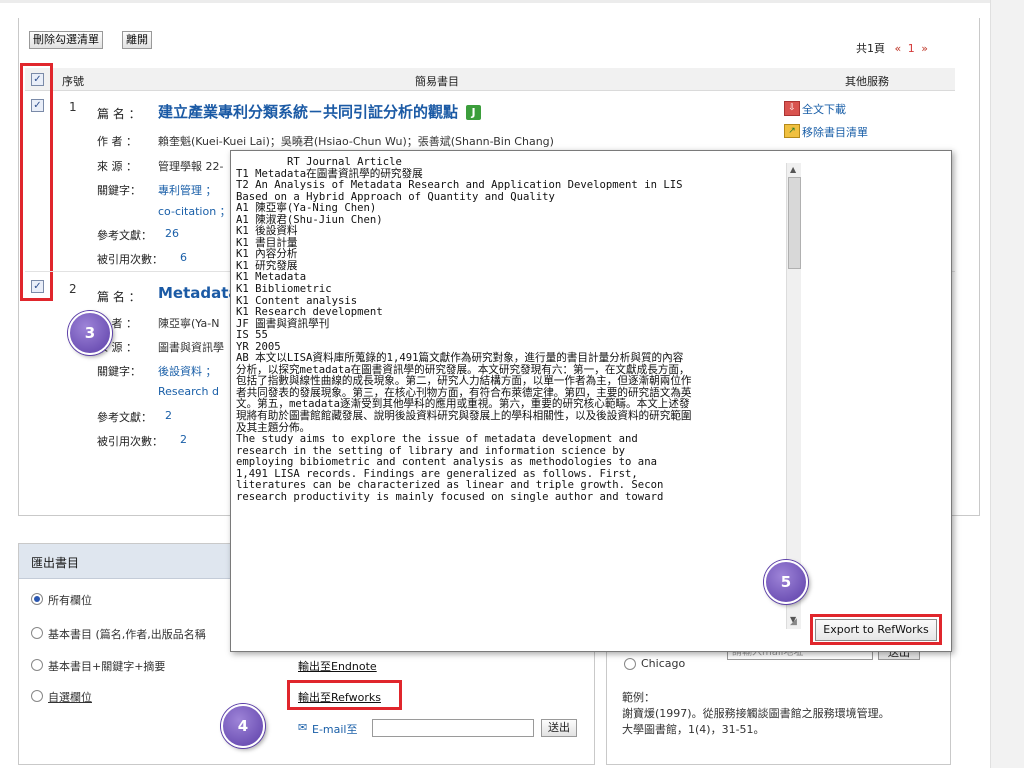 The height and width of the screenshot is (768, 1024). What do you see at coordinates (90, 333) in the screenshot?
I see `step-3-marker: 3` at bounding box center [90, 333].